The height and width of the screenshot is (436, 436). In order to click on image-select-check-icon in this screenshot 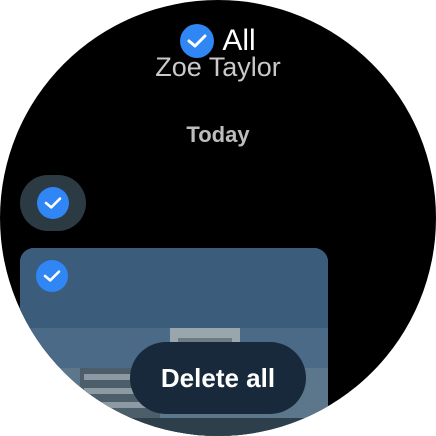, I will do `click(52, 276)`.